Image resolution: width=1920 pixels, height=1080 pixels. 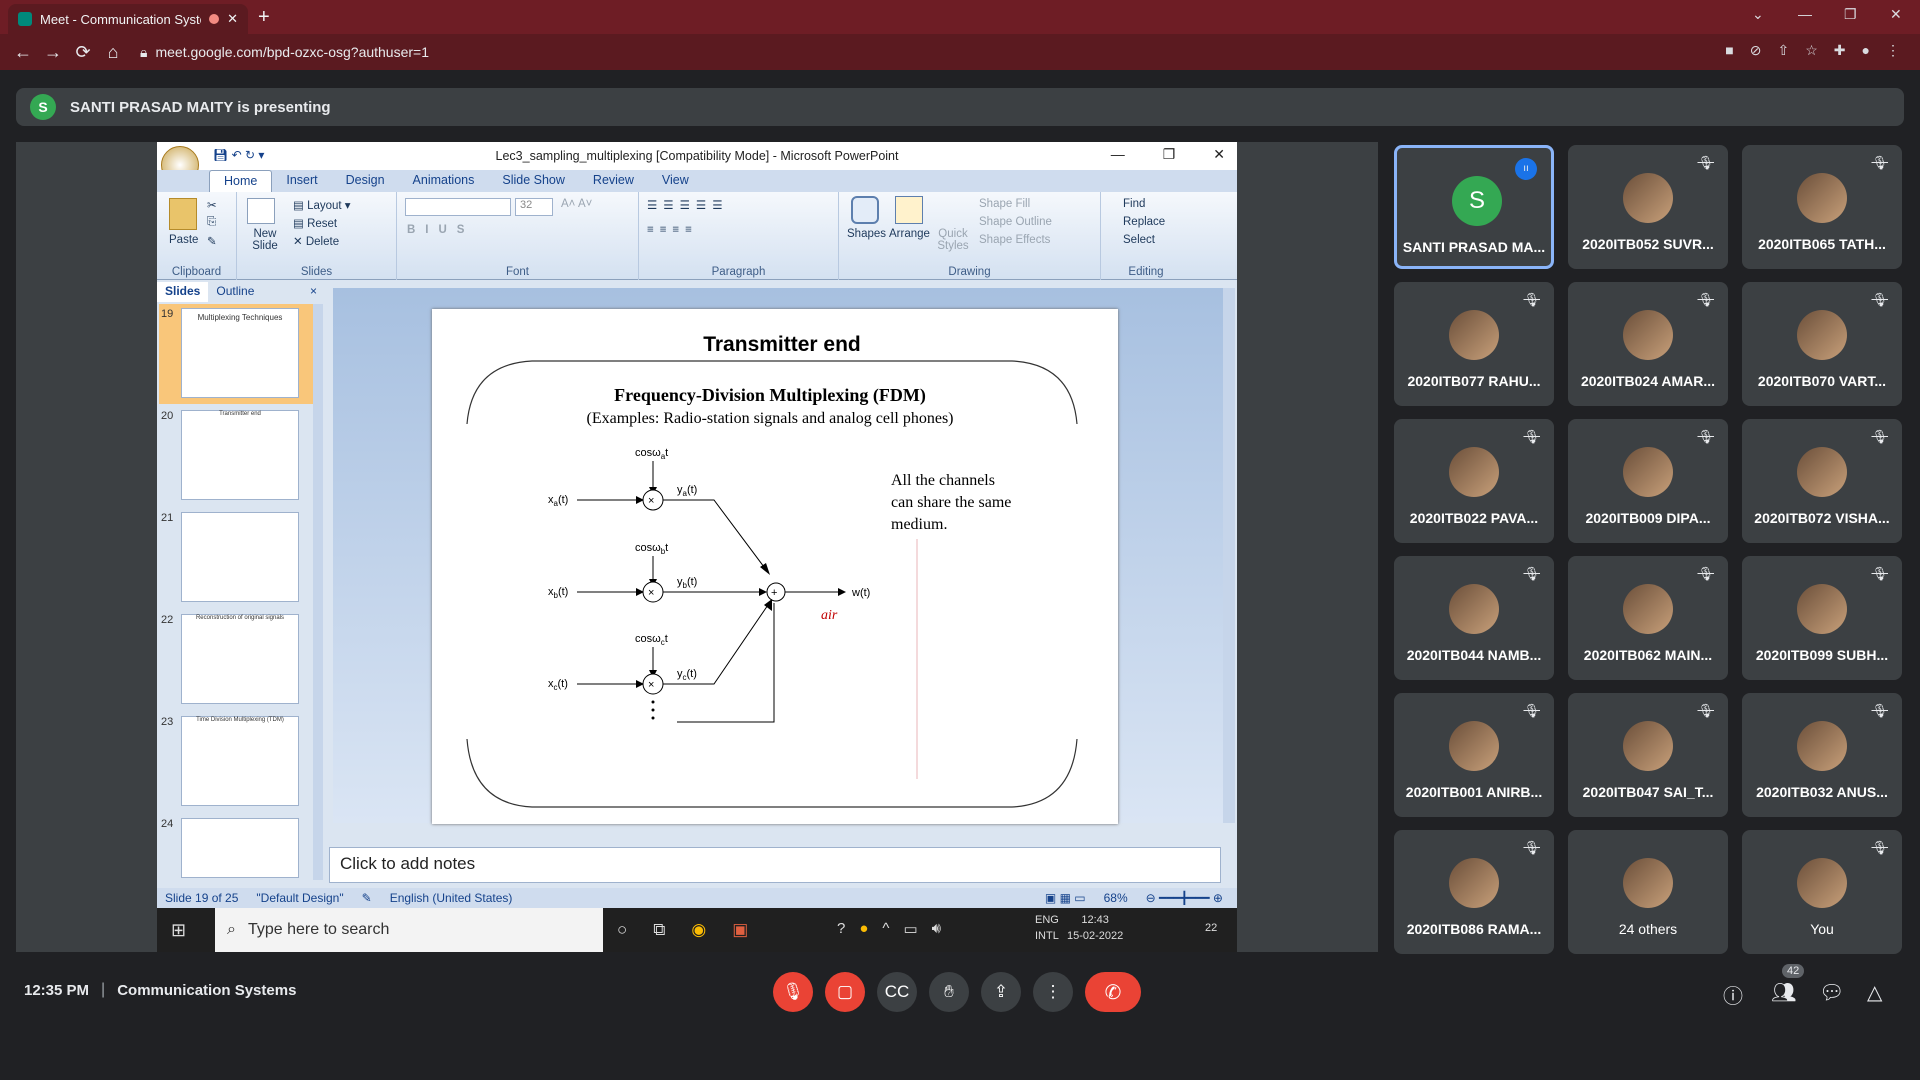 What do you see at coordinates (1015, 222) in the screenshot?
I see `shape-outline-button: Shape Outline` at bounding box center [1015, 222].